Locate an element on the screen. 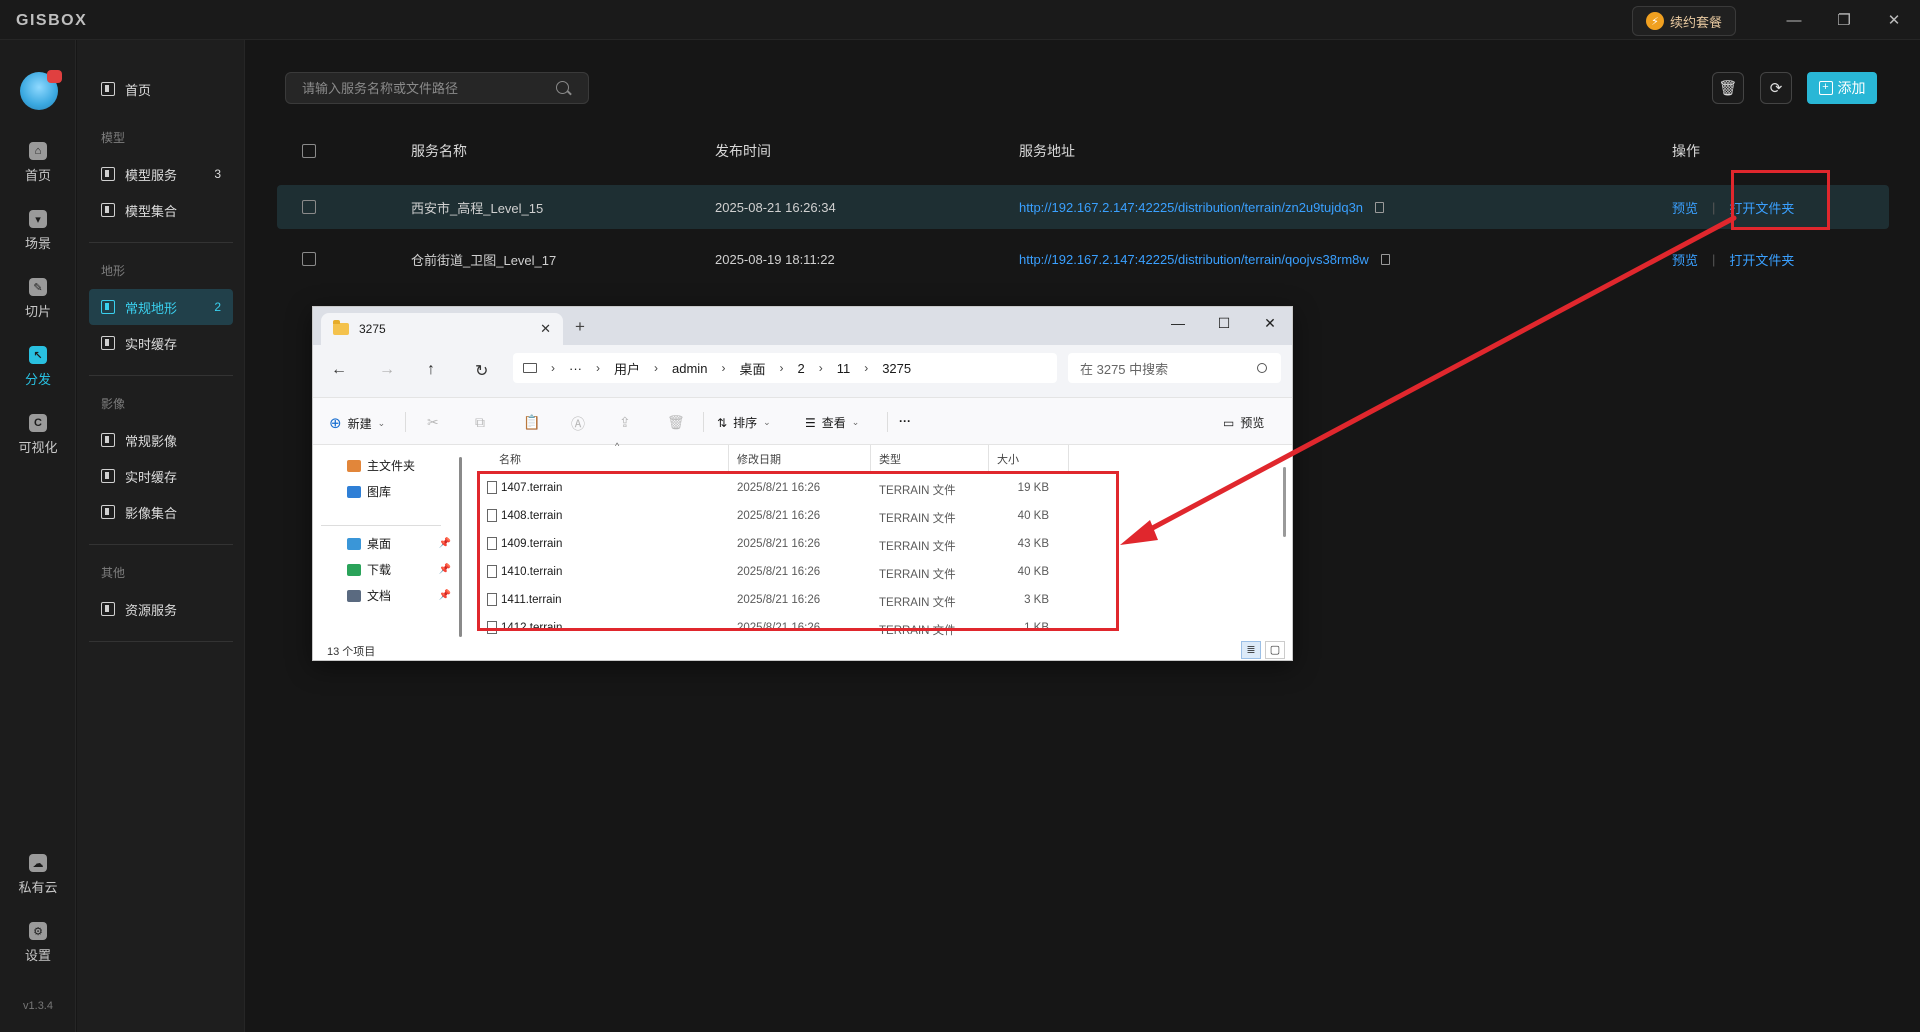 Image resolution: width=1920 pixels, height=1032 pixels. add-button: + 添加 is located at coordinates (1842, 88).